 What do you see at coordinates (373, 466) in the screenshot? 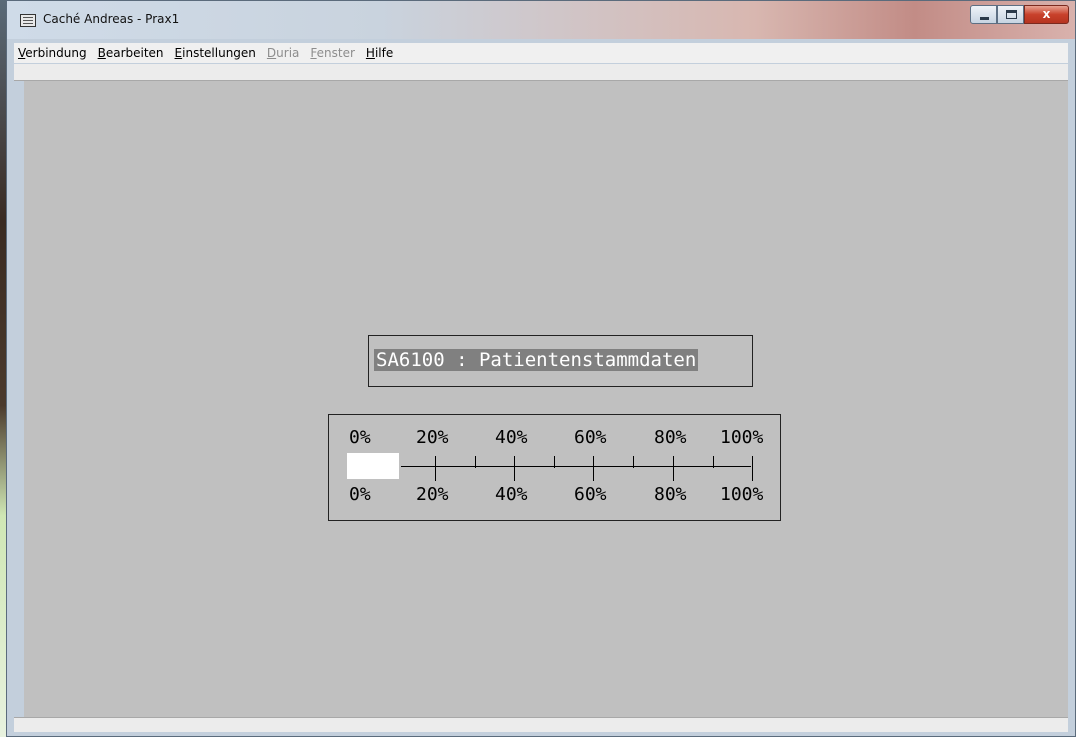
I see `progress-fill` at bounding box center [373, 466].